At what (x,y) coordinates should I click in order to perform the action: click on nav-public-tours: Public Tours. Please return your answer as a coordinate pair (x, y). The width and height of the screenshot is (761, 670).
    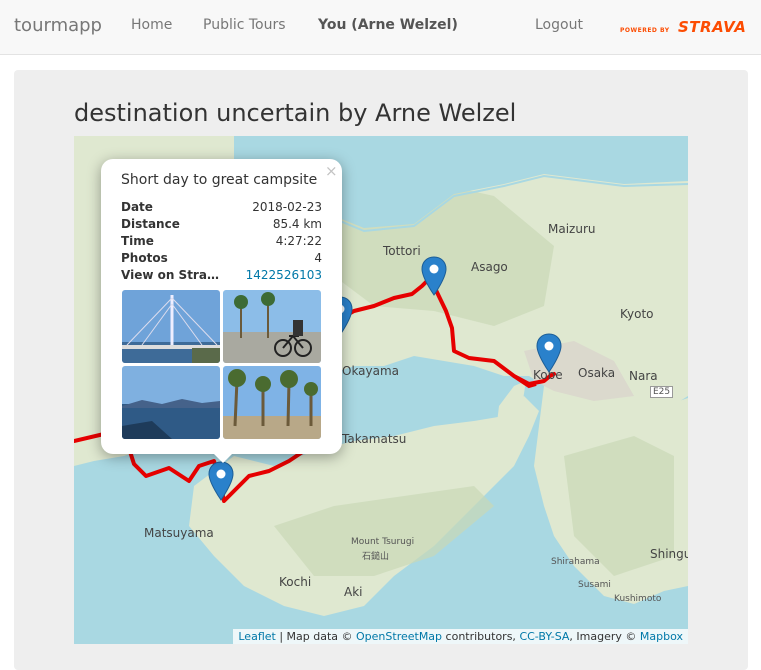
    Looking at the image, I should click on (244, 25).